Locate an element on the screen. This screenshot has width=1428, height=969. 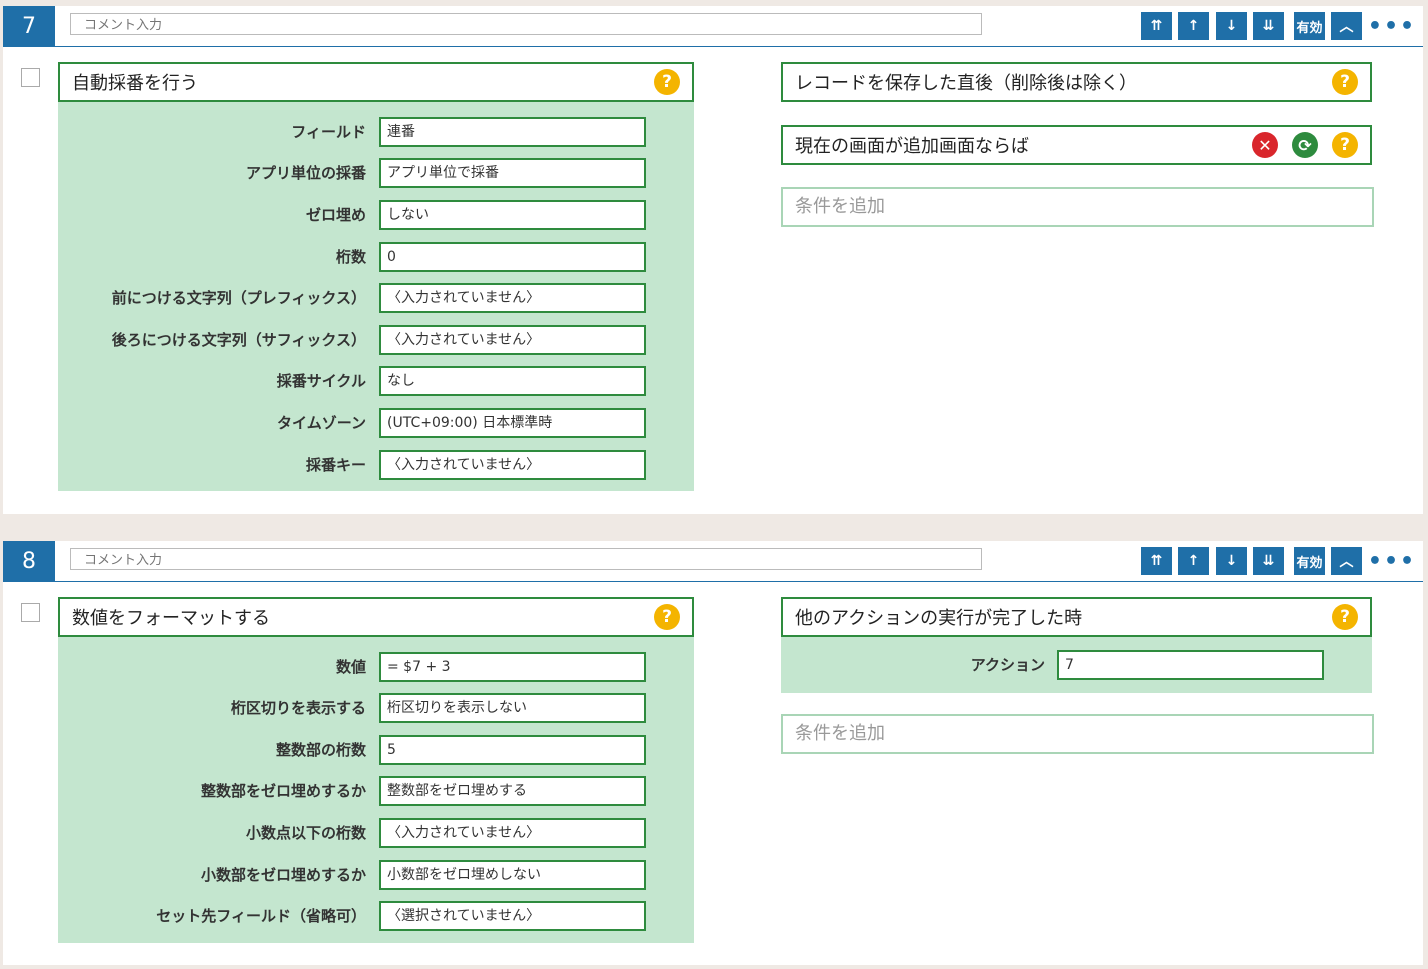
param-label: 数値 is located at coordinates (350, 667).